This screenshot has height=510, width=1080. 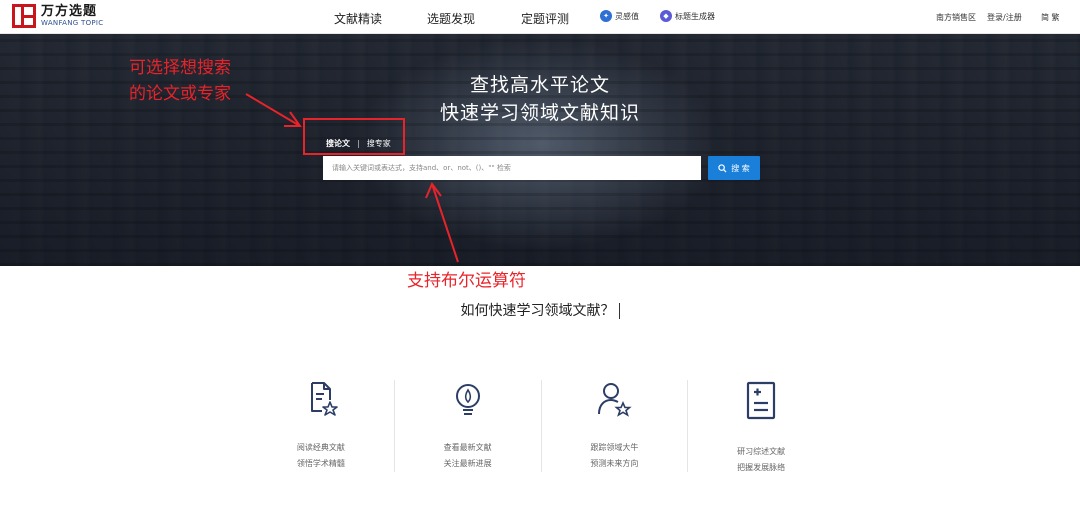 I want to click on feature-line2: 预测未来方向, so click(x=614, y=463).